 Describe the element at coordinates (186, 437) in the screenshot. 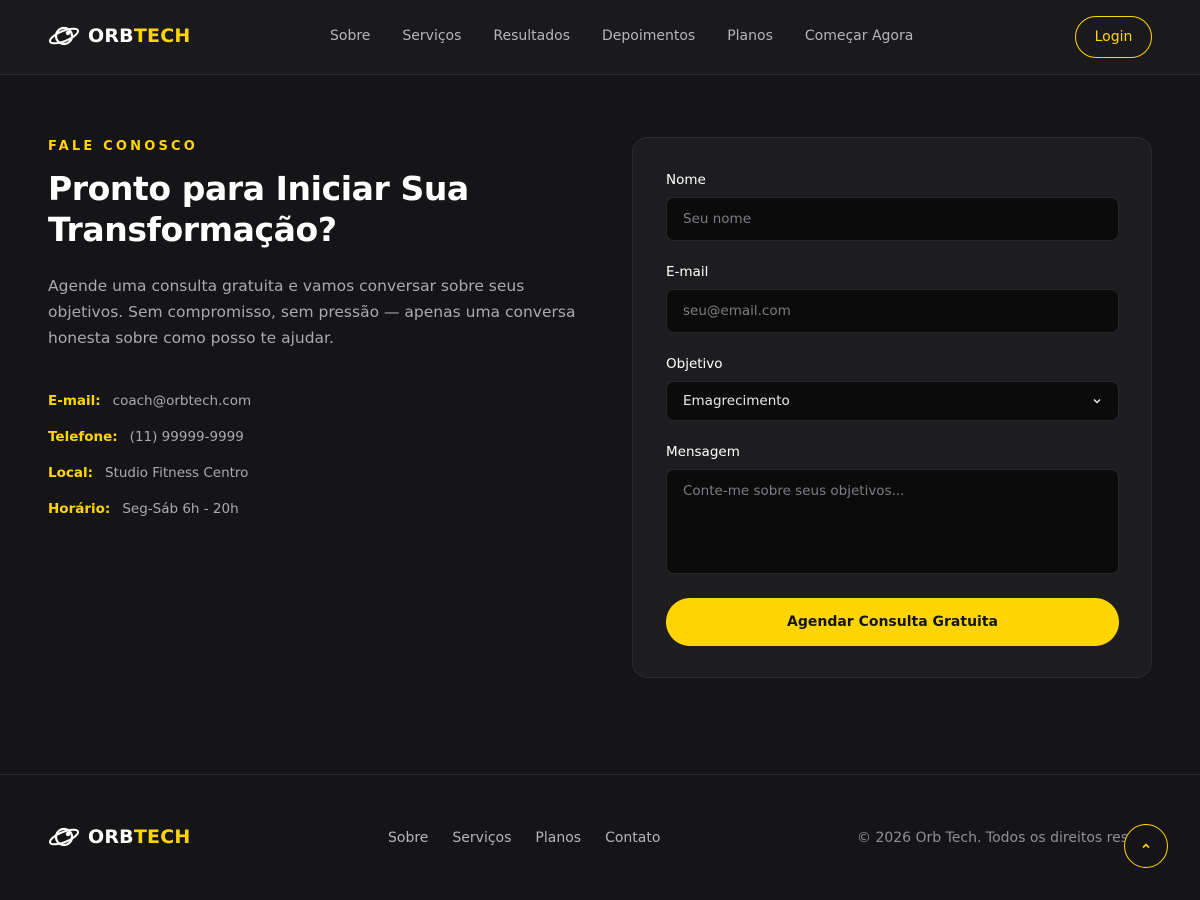

I see `contact-value: (11) 99999-9999` at that location.